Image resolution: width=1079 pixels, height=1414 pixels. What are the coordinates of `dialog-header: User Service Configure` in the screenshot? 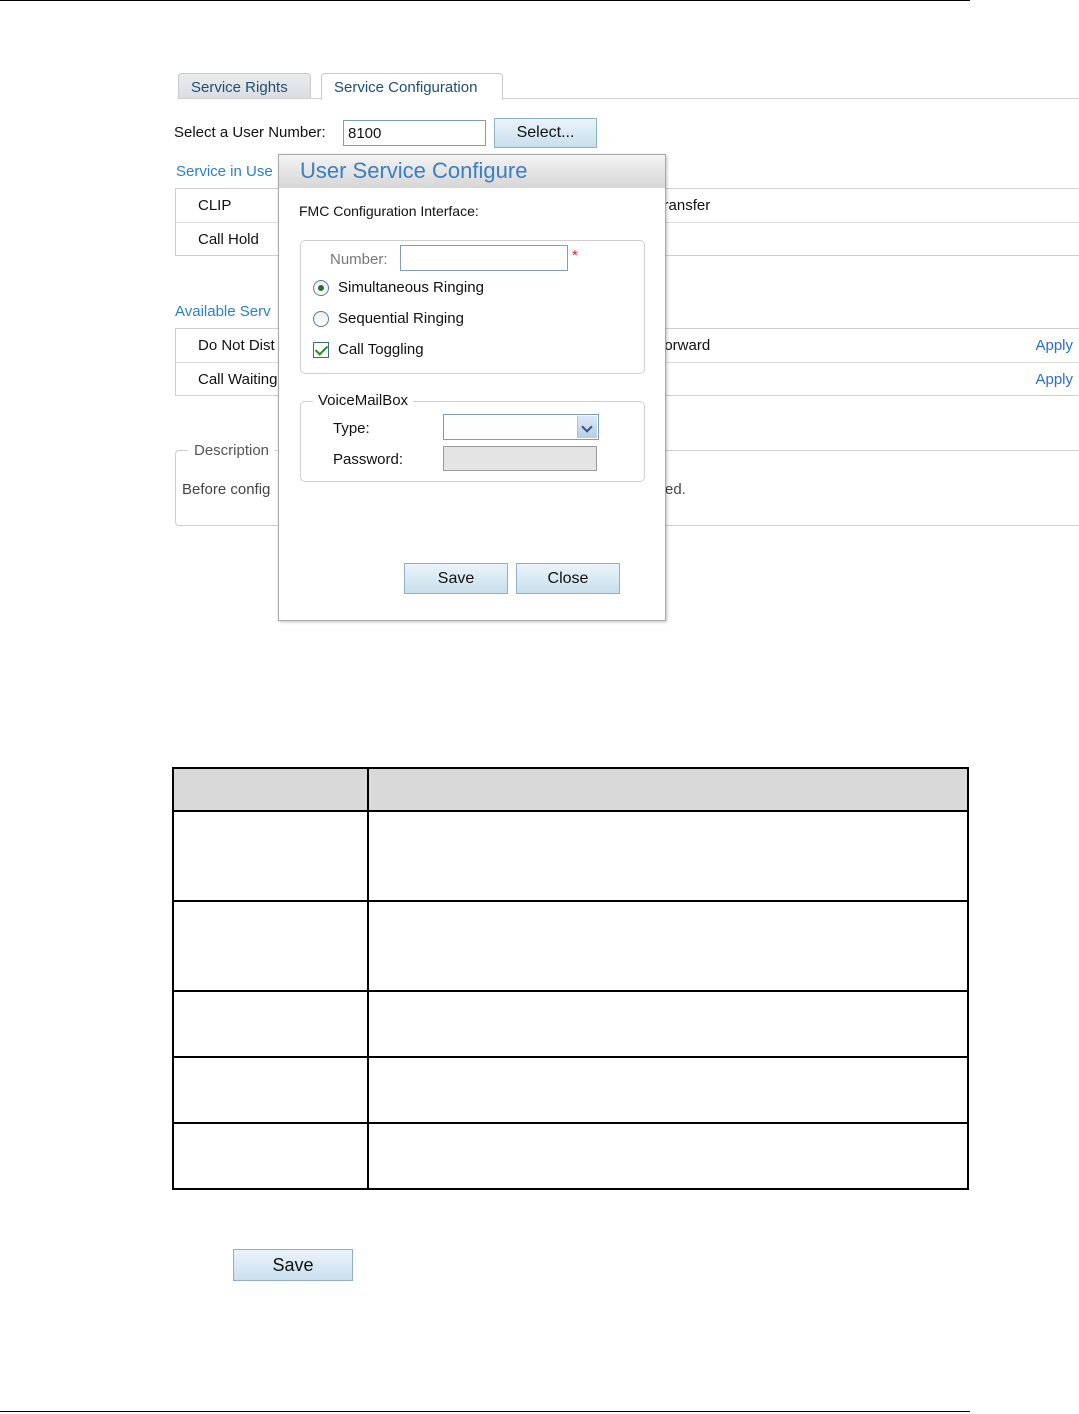 It's located at (472, 171).